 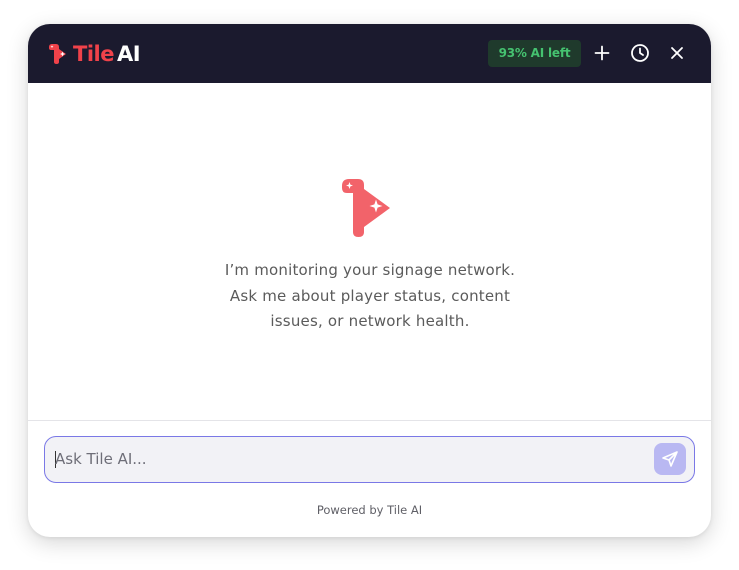 I want to click on tile-ai-logo-icon, so click(x=57, y=54).